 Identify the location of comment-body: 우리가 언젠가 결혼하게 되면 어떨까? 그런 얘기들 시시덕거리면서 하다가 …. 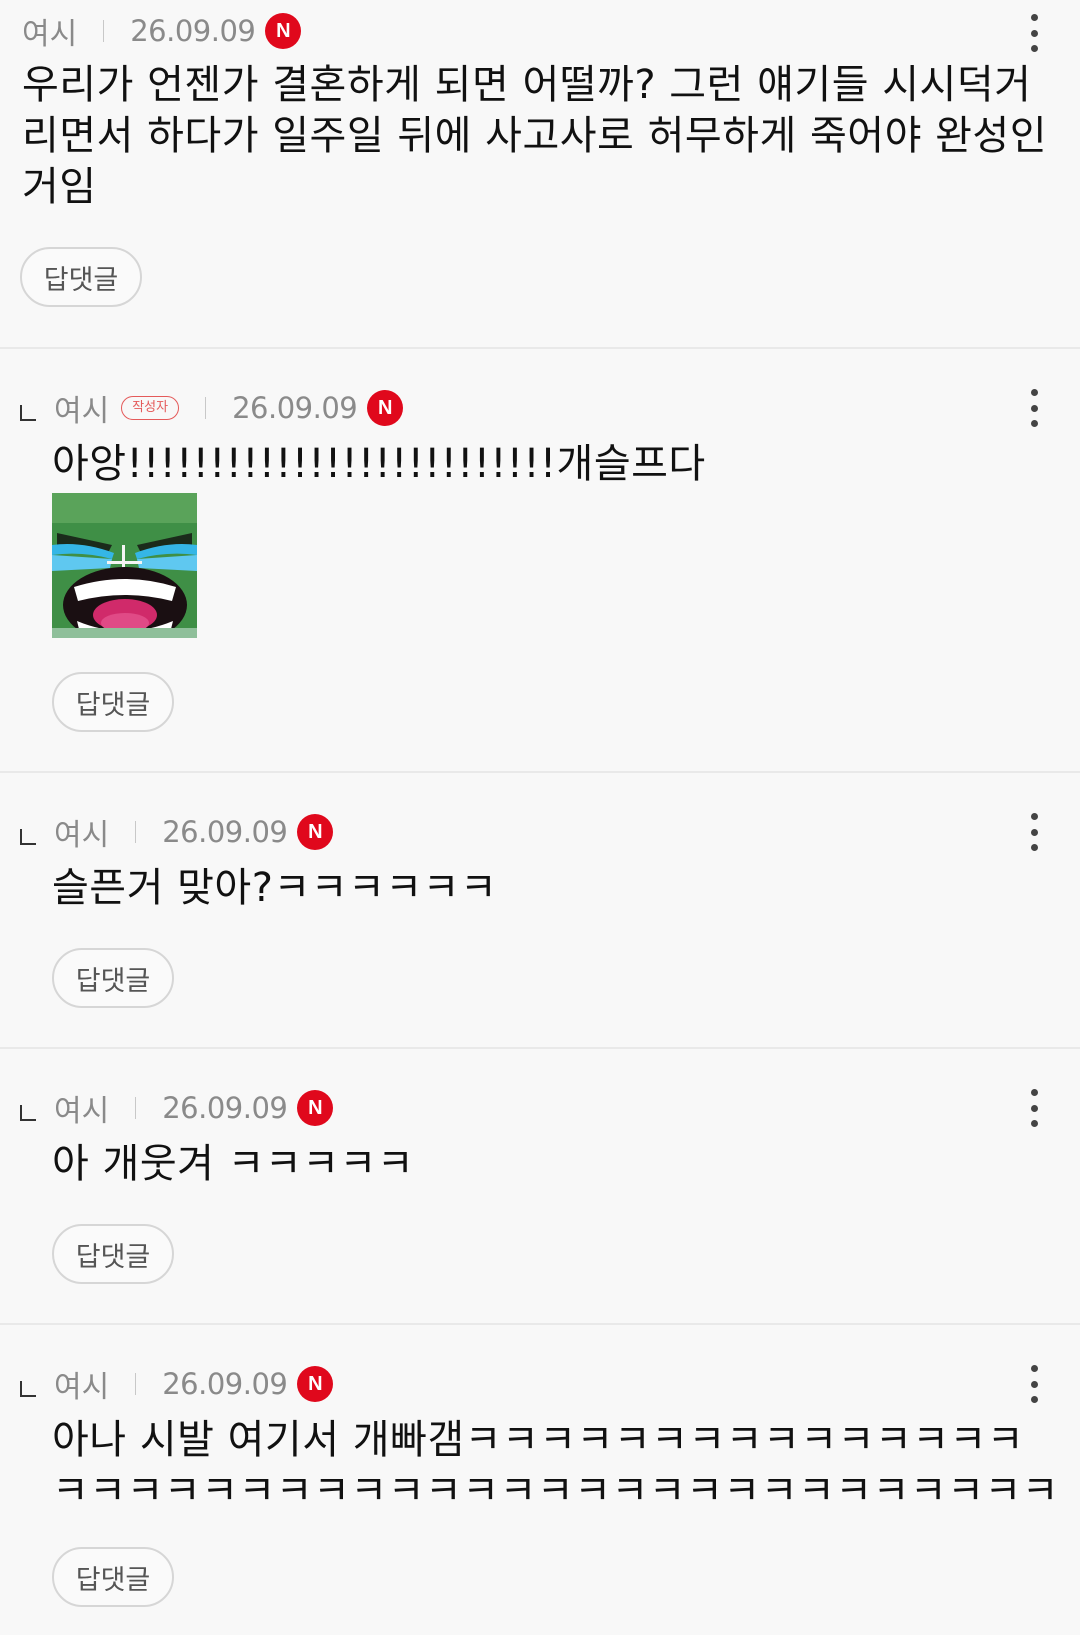
(535, 136).